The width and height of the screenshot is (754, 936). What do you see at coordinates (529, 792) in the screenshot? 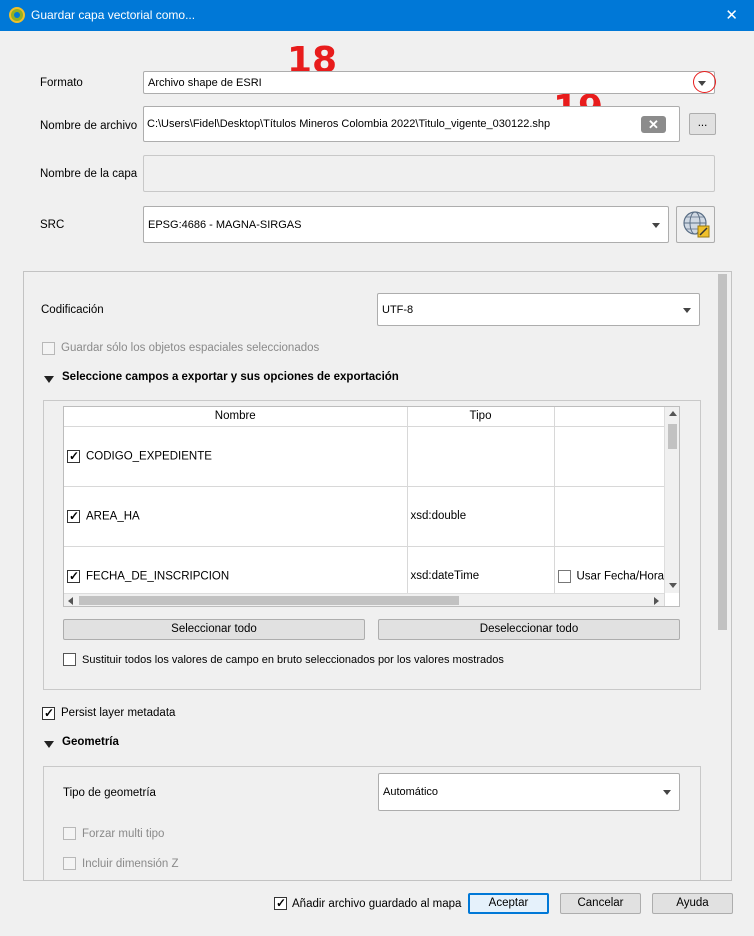
I see `geometry-type-select: Automático` at bounding box center [529, 792].